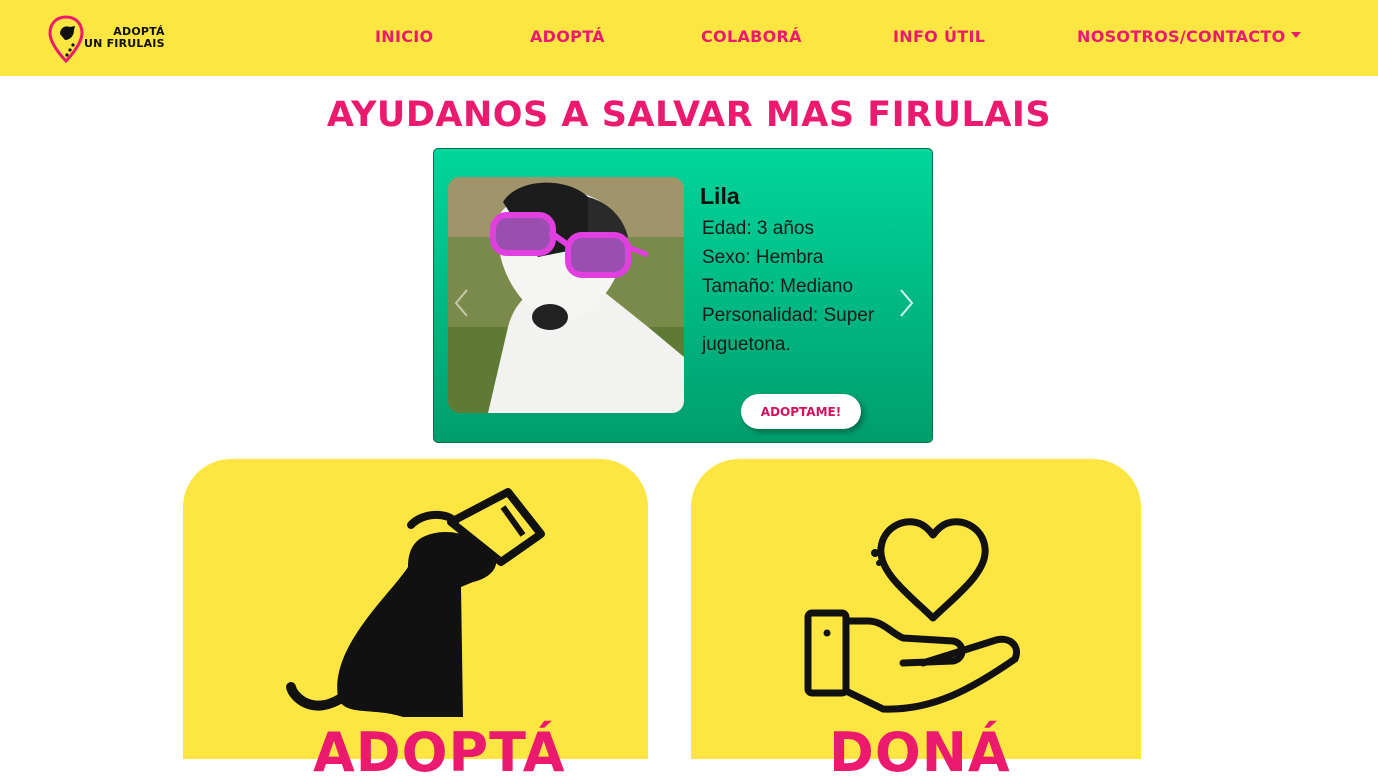  I want to click on nav-info-util: INFO ÚTIL, so click(939, 36).